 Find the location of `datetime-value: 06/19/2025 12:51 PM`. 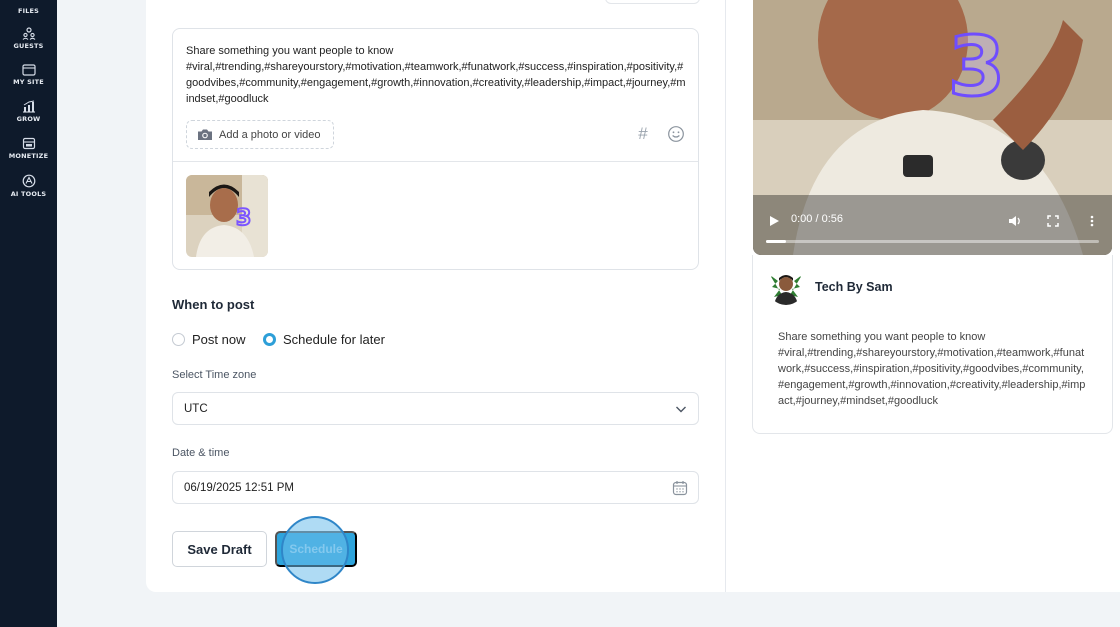

datetime-value: 06/19/2025 12:51 PM is located at coordinates (239, 487).